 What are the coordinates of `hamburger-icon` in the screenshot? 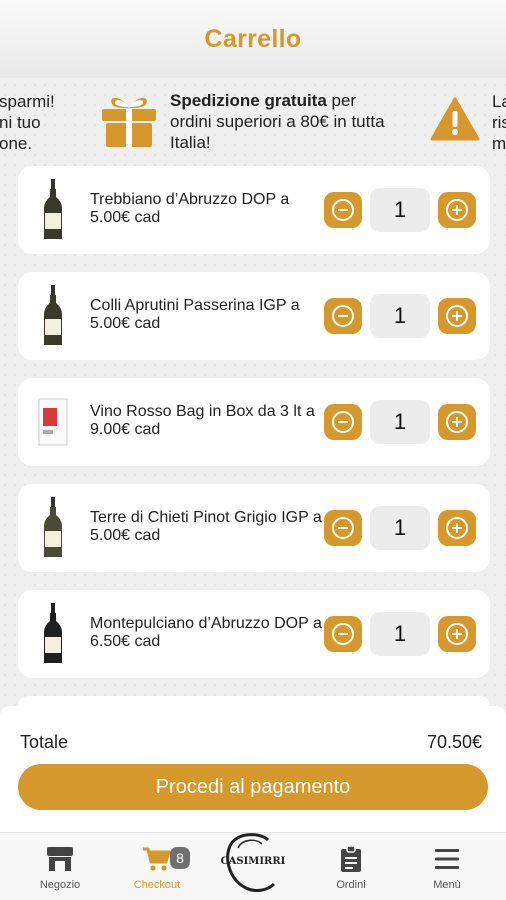 It's located at (447, 859).